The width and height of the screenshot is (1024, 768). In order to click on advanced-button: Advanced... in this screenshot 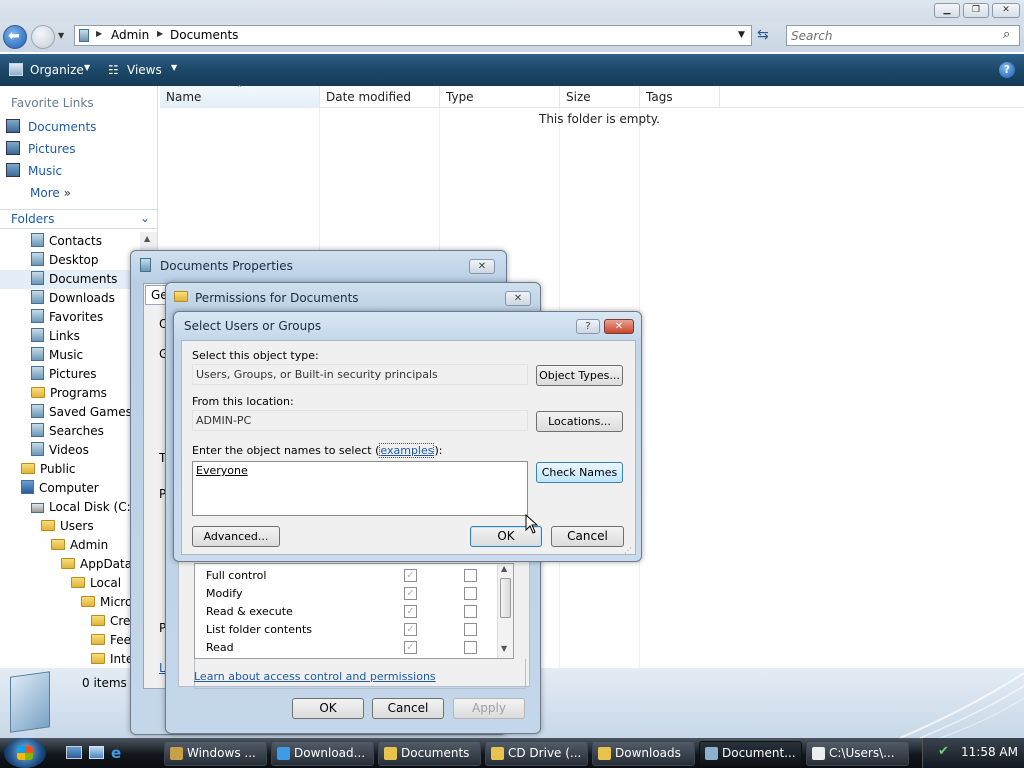, I will do `click(236, 536)`.